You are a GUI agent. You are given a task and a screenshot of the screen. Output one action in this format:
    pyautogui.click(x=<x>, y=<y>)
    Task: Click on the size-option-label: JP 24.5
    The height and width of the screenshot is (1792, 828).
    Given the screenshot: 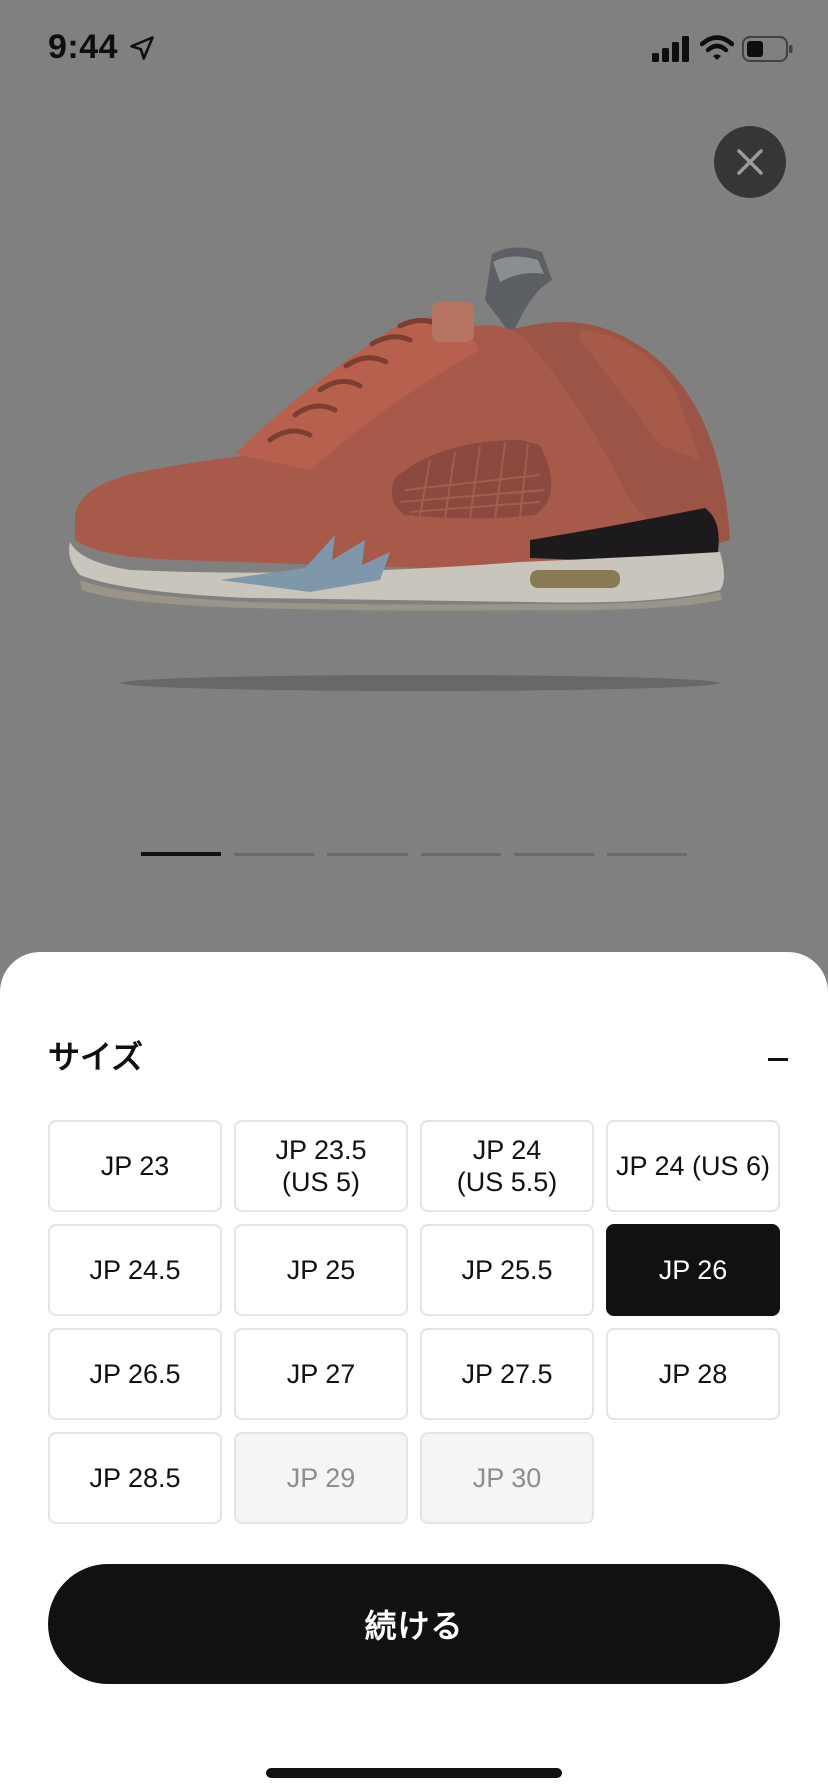 What is the action you would take?
    pyautogui.click(x=135, y=1270)
    